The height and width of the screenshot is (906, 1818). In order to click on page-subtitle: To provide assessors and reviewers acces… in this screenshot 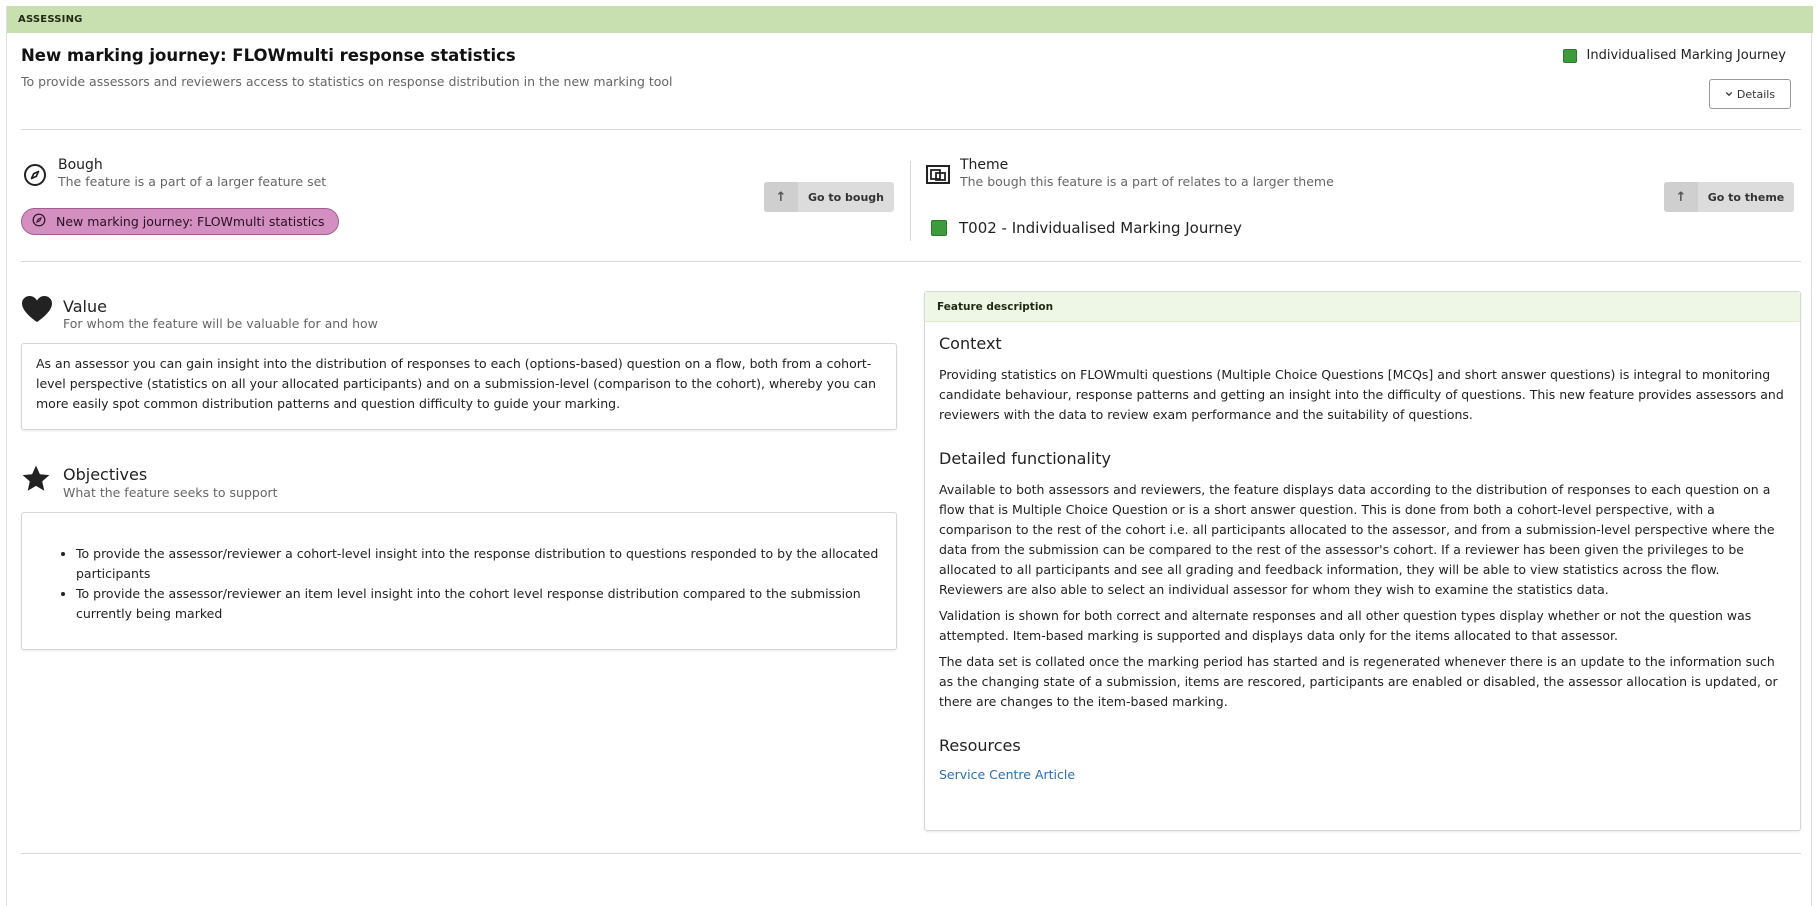, I will do `click(347, 81)`.